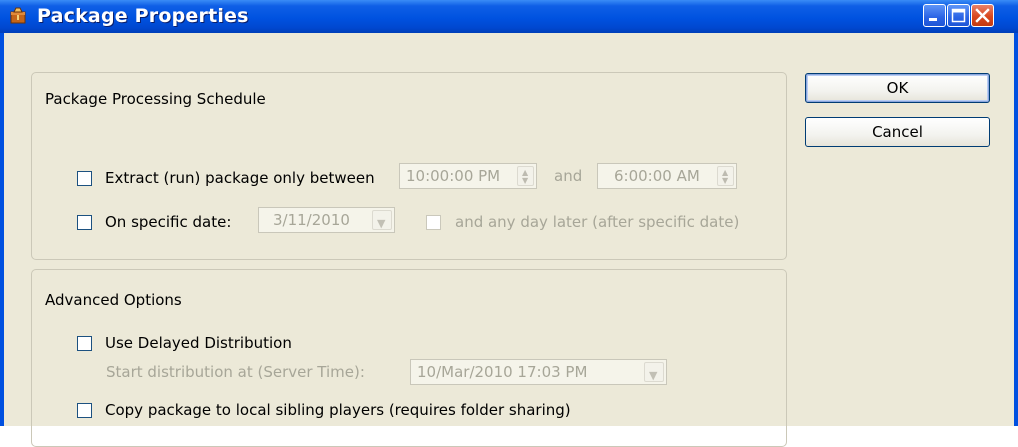  What do you see at coordinates (235, 372) in the screenshot?
I see `start-distribution-label: Start distribution at (Server Time):` at bounding box center [235, 372].